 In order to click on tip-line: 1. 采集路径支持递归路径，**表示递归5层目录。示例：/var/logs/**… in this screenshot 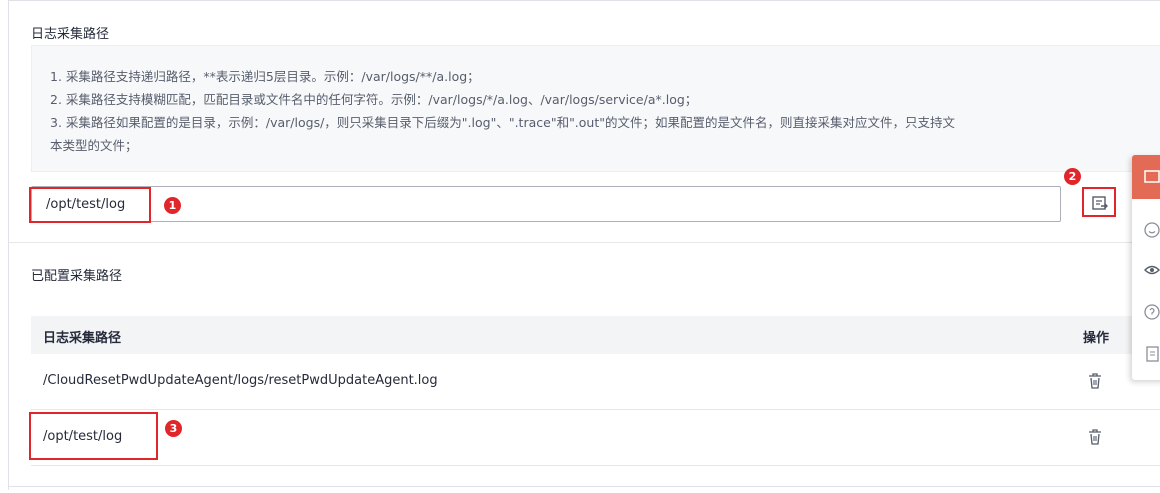, I will do `click(265, 76)`.